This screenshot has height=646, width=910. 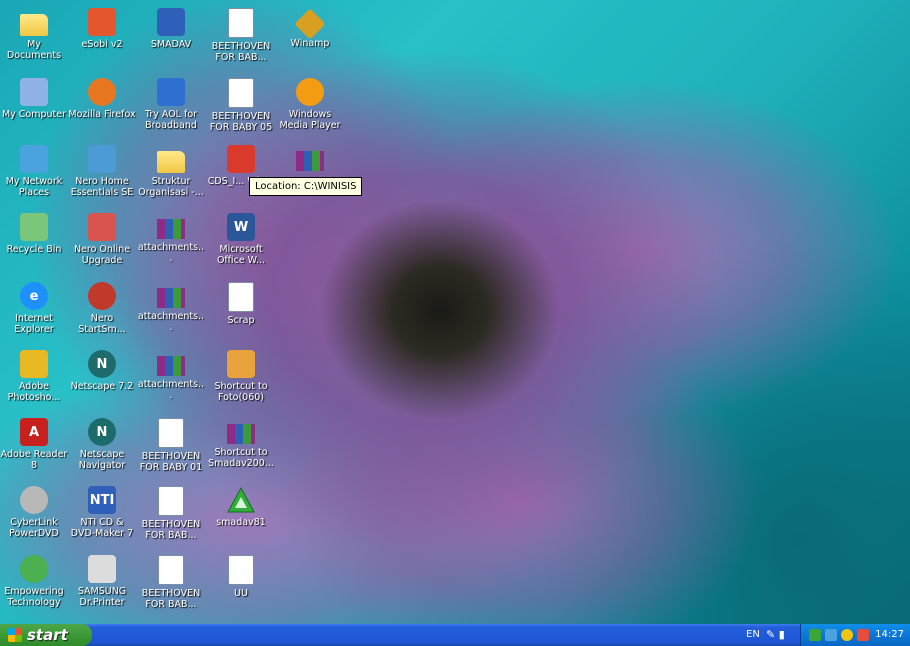 What do you see at coordinates (34, 308) in the screenshot?
I see `desktop-icon: e Internet Explorer` at bounding box center [34, 308].